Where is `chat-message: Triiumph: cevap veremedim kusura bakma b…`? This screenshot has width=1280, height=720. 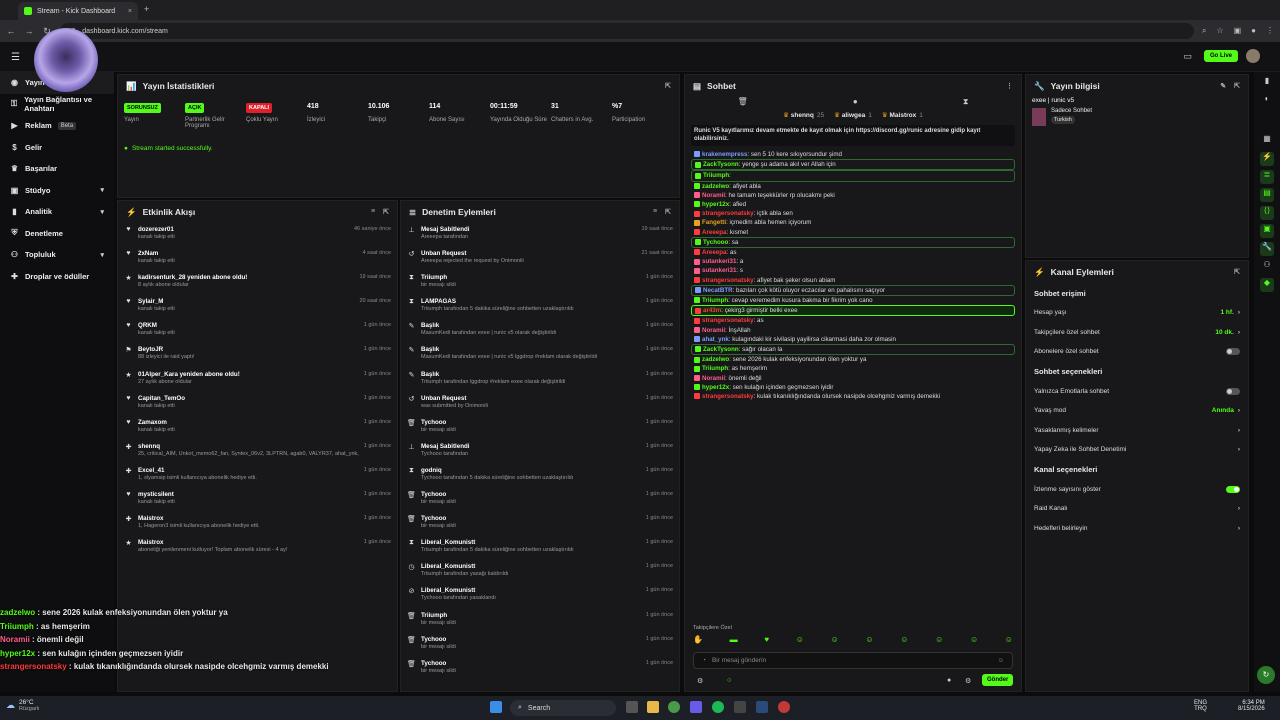
chat-message: Triiumph: cevap veremedim kusura bakma b… is located at coordinates (853, 300).